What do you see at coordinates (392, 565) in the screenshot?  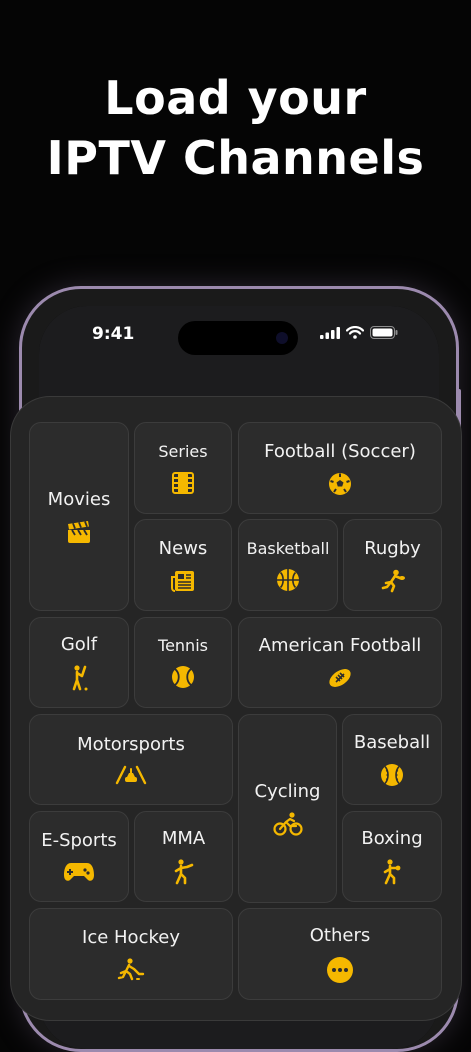 I see `category-tile-rugby: Rugby` at bounding box center [392, 565].